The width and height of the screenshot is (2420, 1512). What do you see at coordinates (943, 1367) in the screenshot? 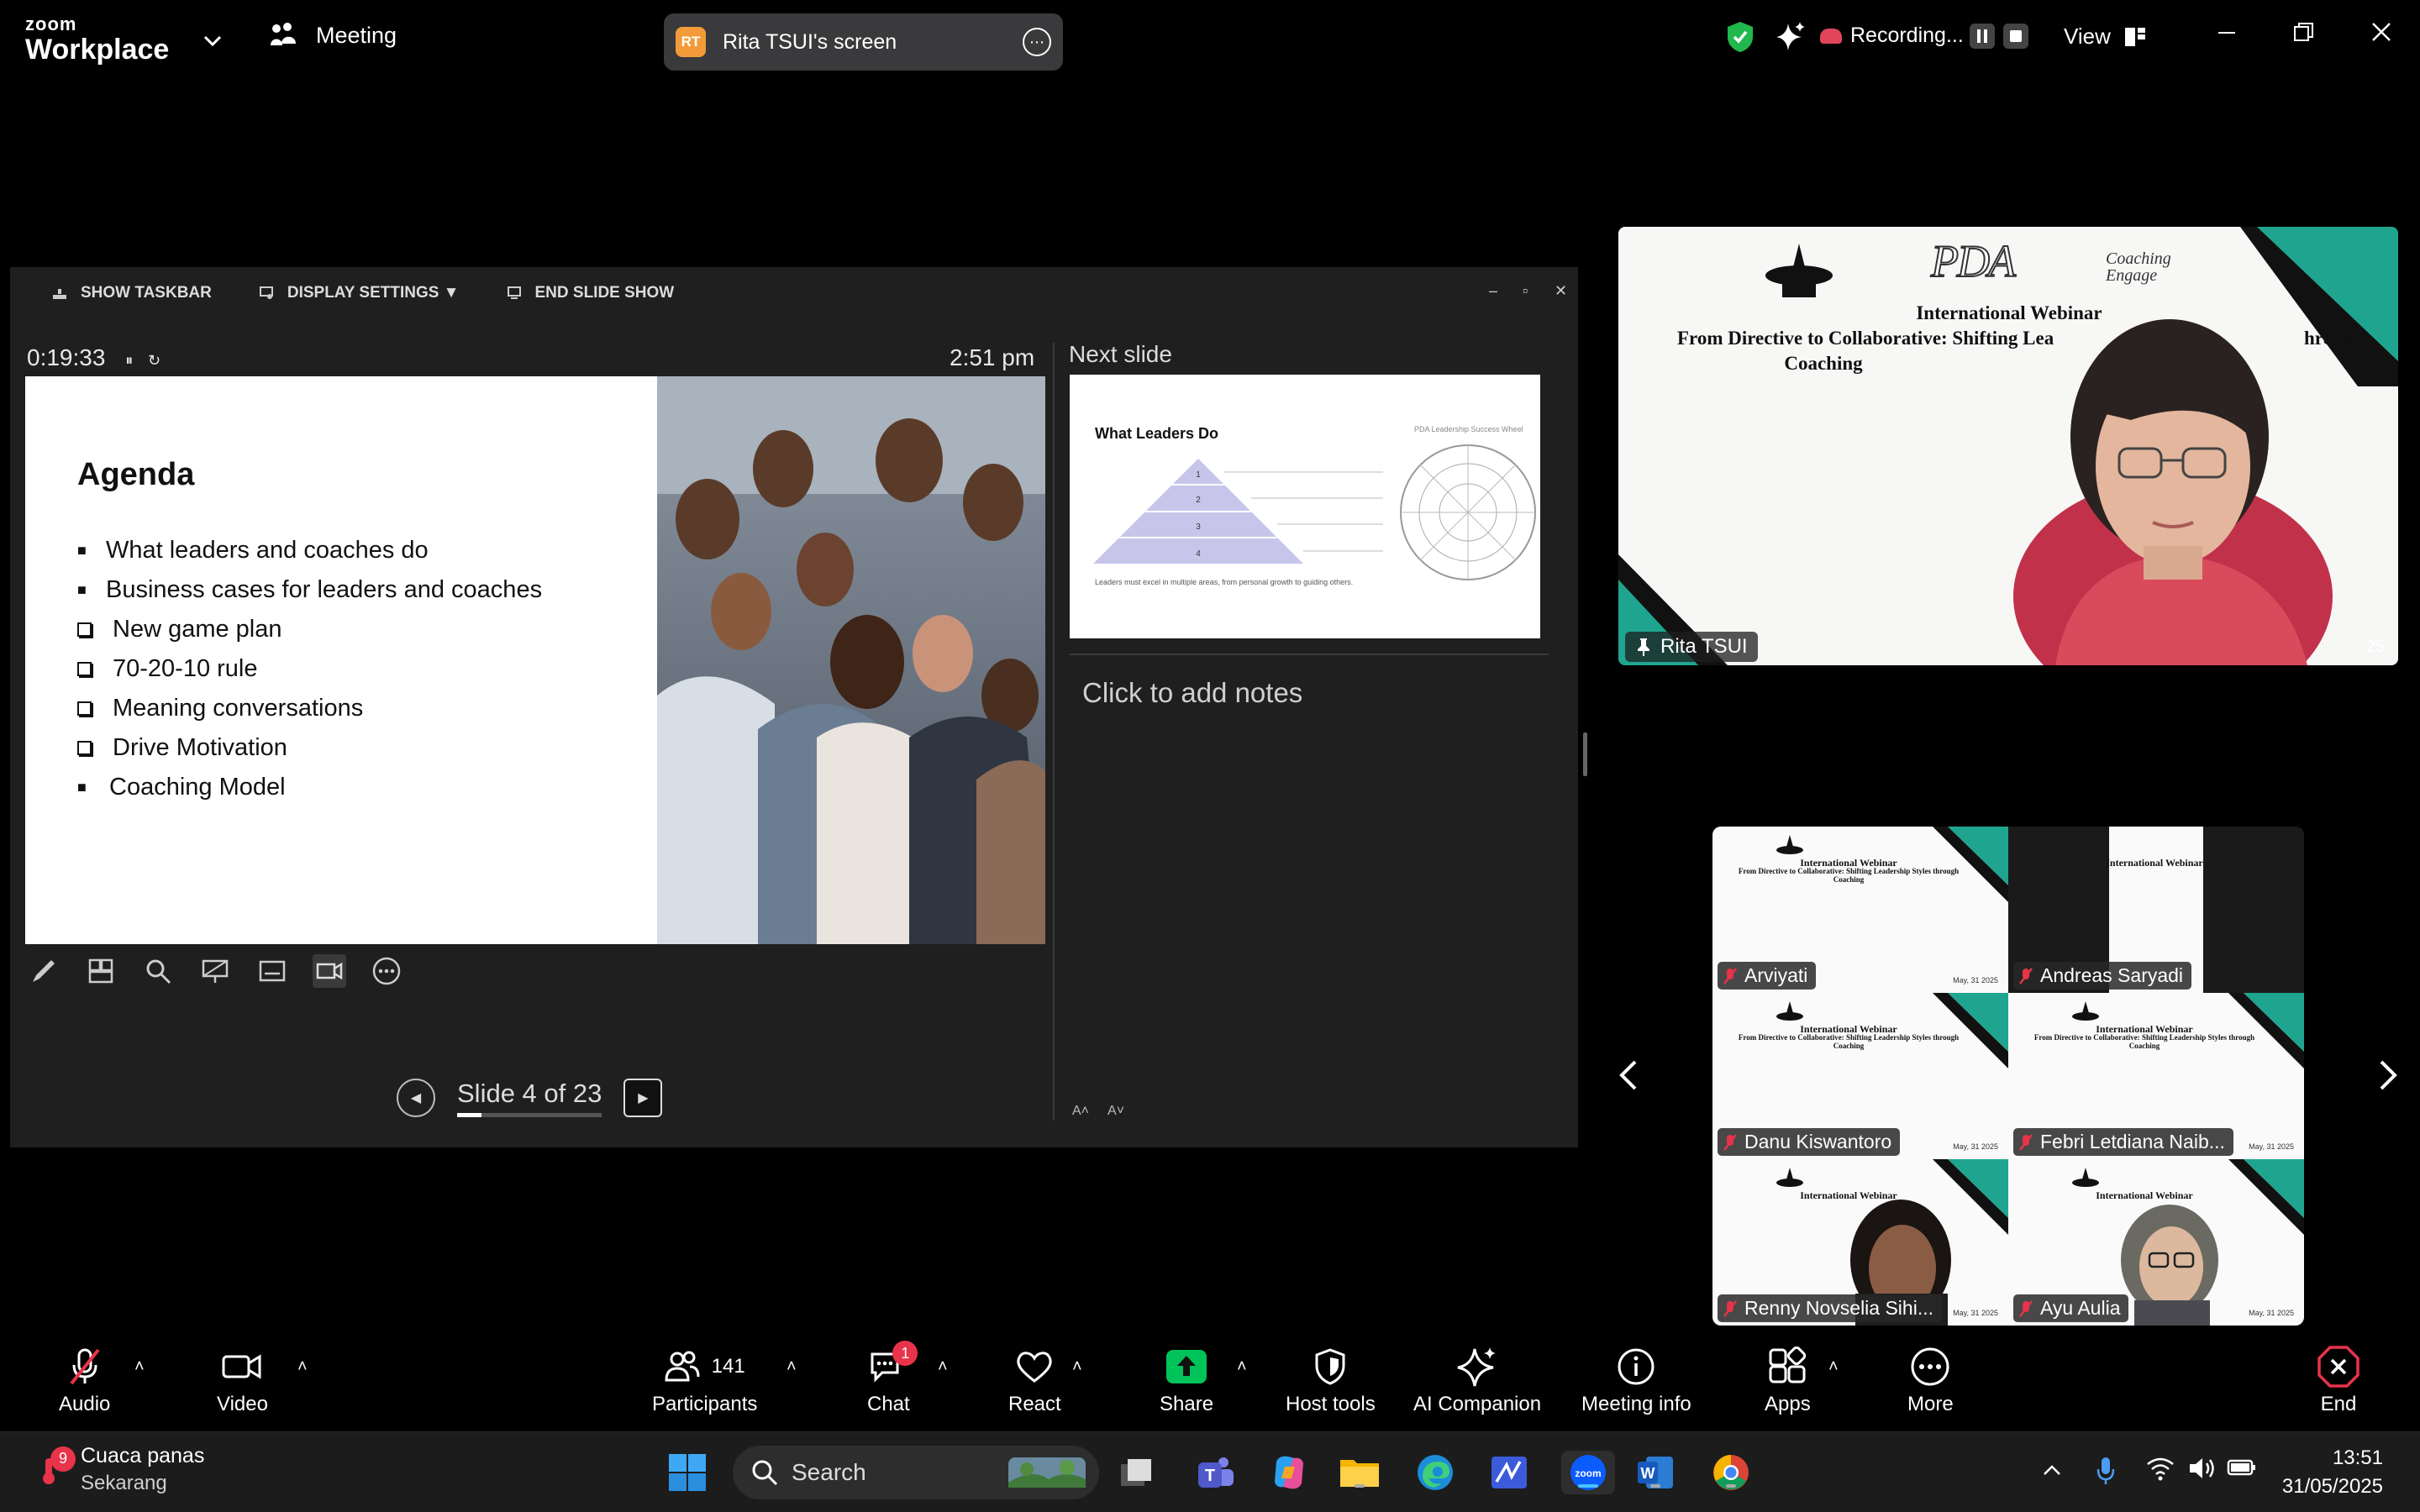
I see `chat-options-caret-icon: ˄` at bounding box center [943, 1367].